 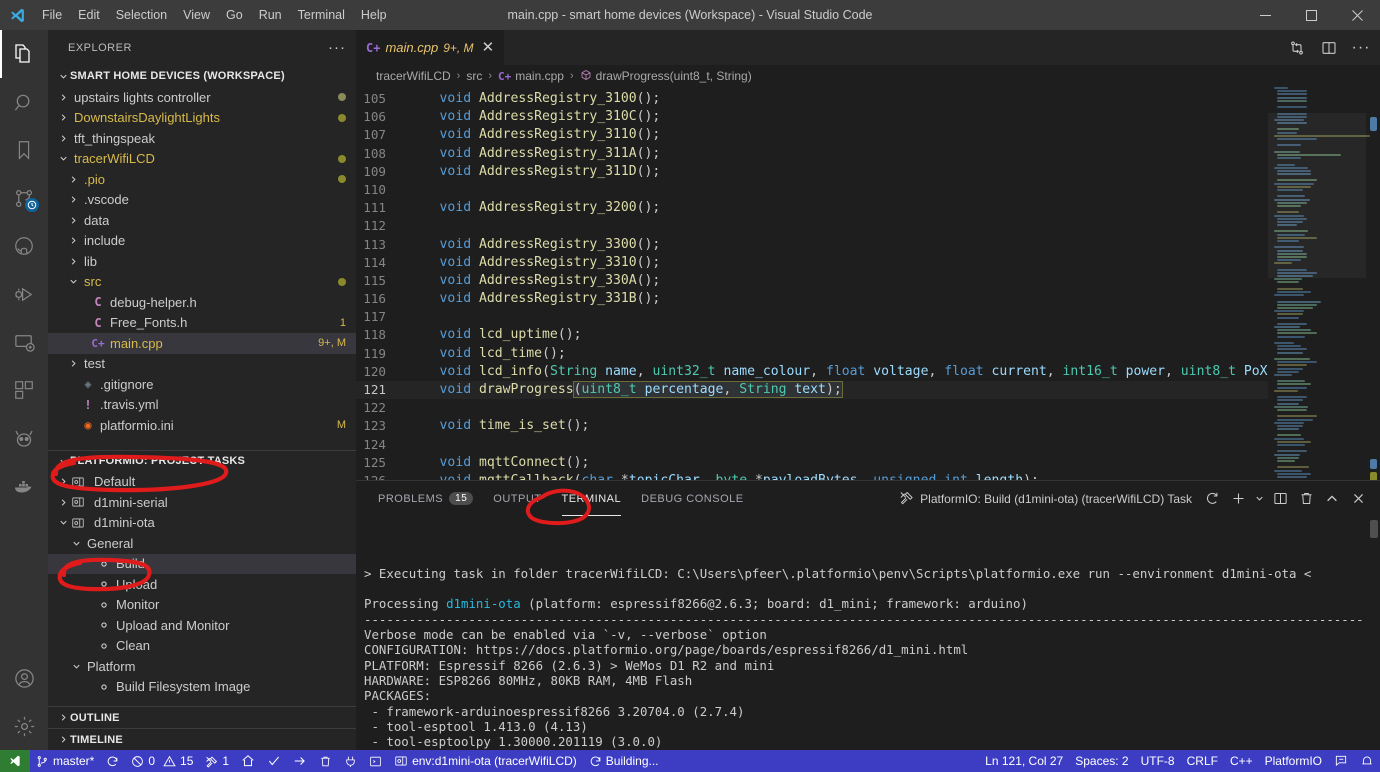 I want to click on status-pio-upload, so click(x=300, y=761).